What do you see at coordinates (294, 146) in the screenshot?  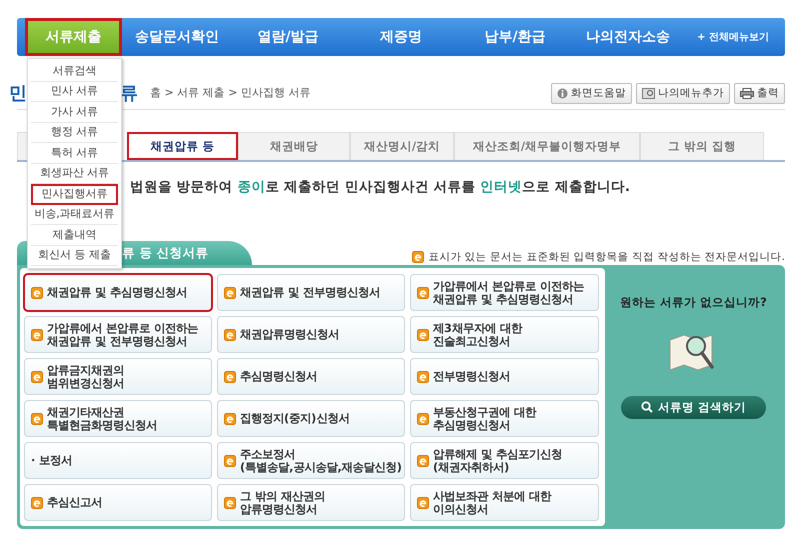 I see `tab: 채권배당` at bounding box center [294, 146].